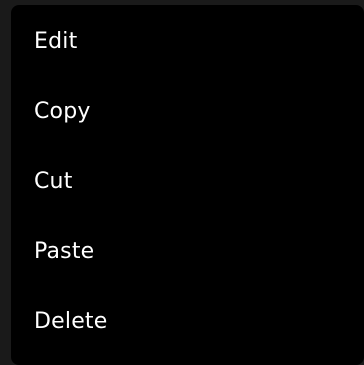 The height and width of the screenshot is (365, 364). I want to click on menu-item-label: Copy, so click(62, 111).